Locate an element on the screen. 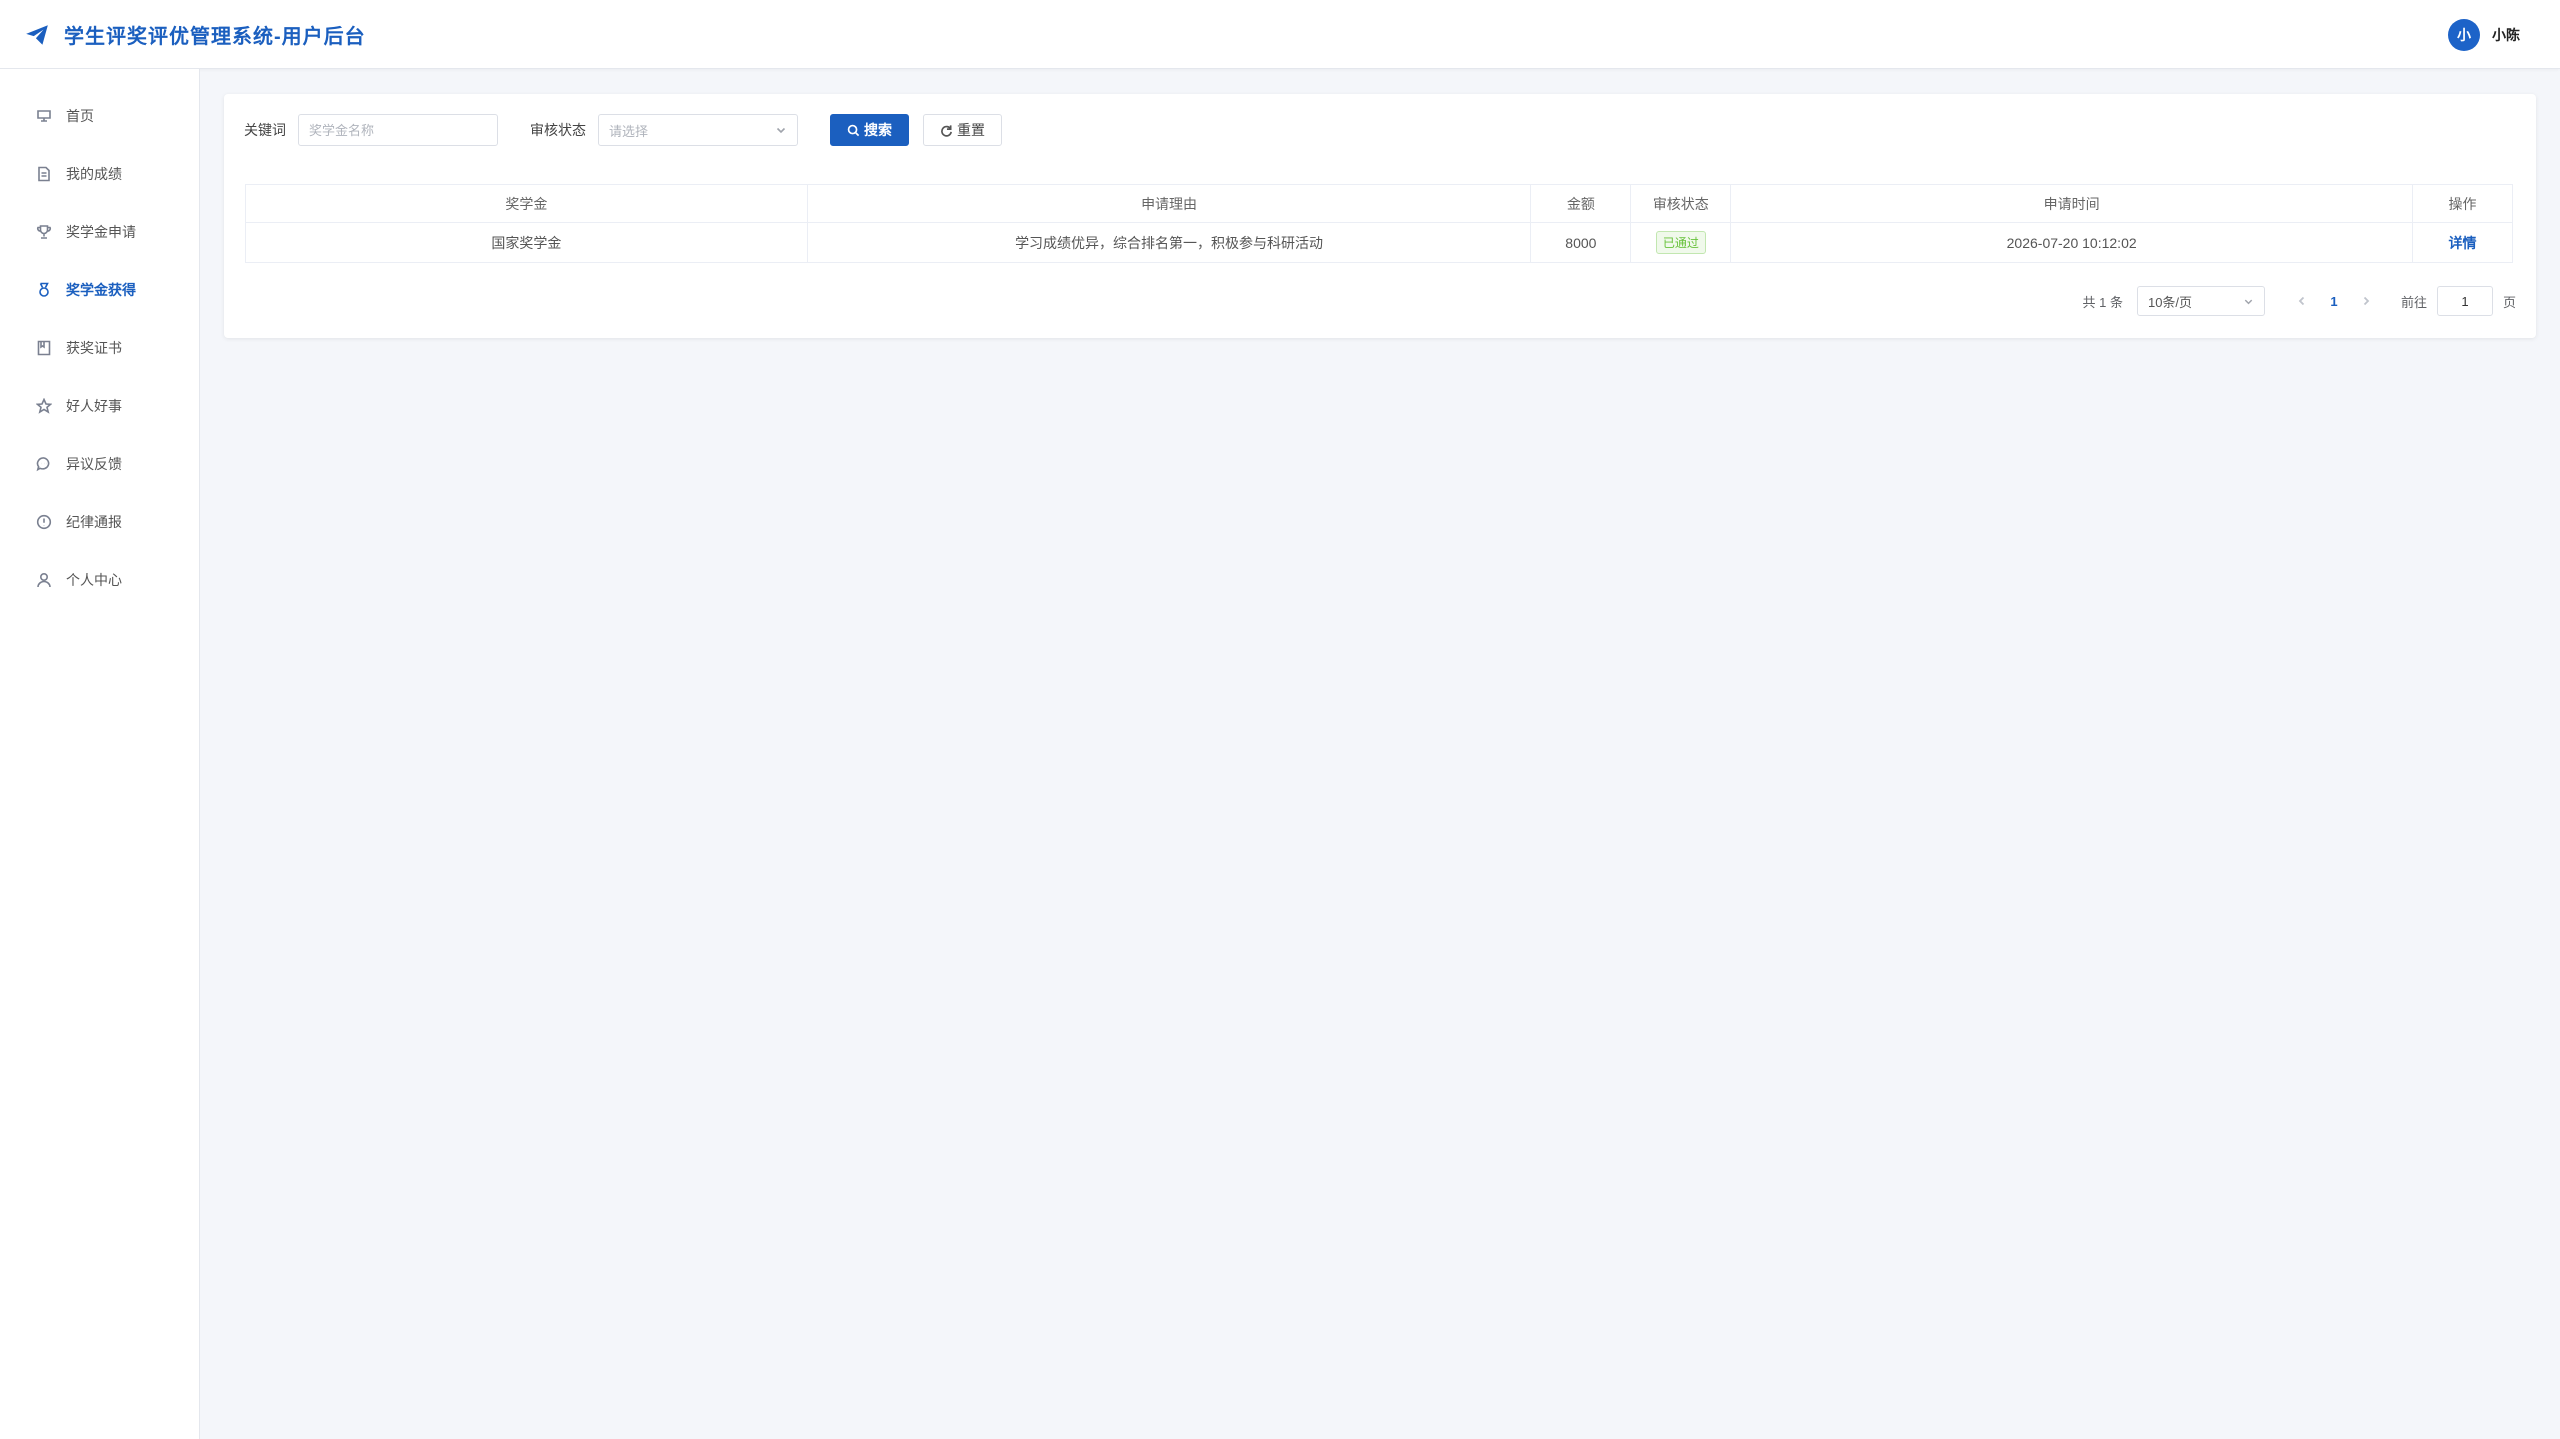 The height and width of the screenshot is (1439, 2560). sidebar-item-label: 个人中心 is located at coordinates (94, 580).